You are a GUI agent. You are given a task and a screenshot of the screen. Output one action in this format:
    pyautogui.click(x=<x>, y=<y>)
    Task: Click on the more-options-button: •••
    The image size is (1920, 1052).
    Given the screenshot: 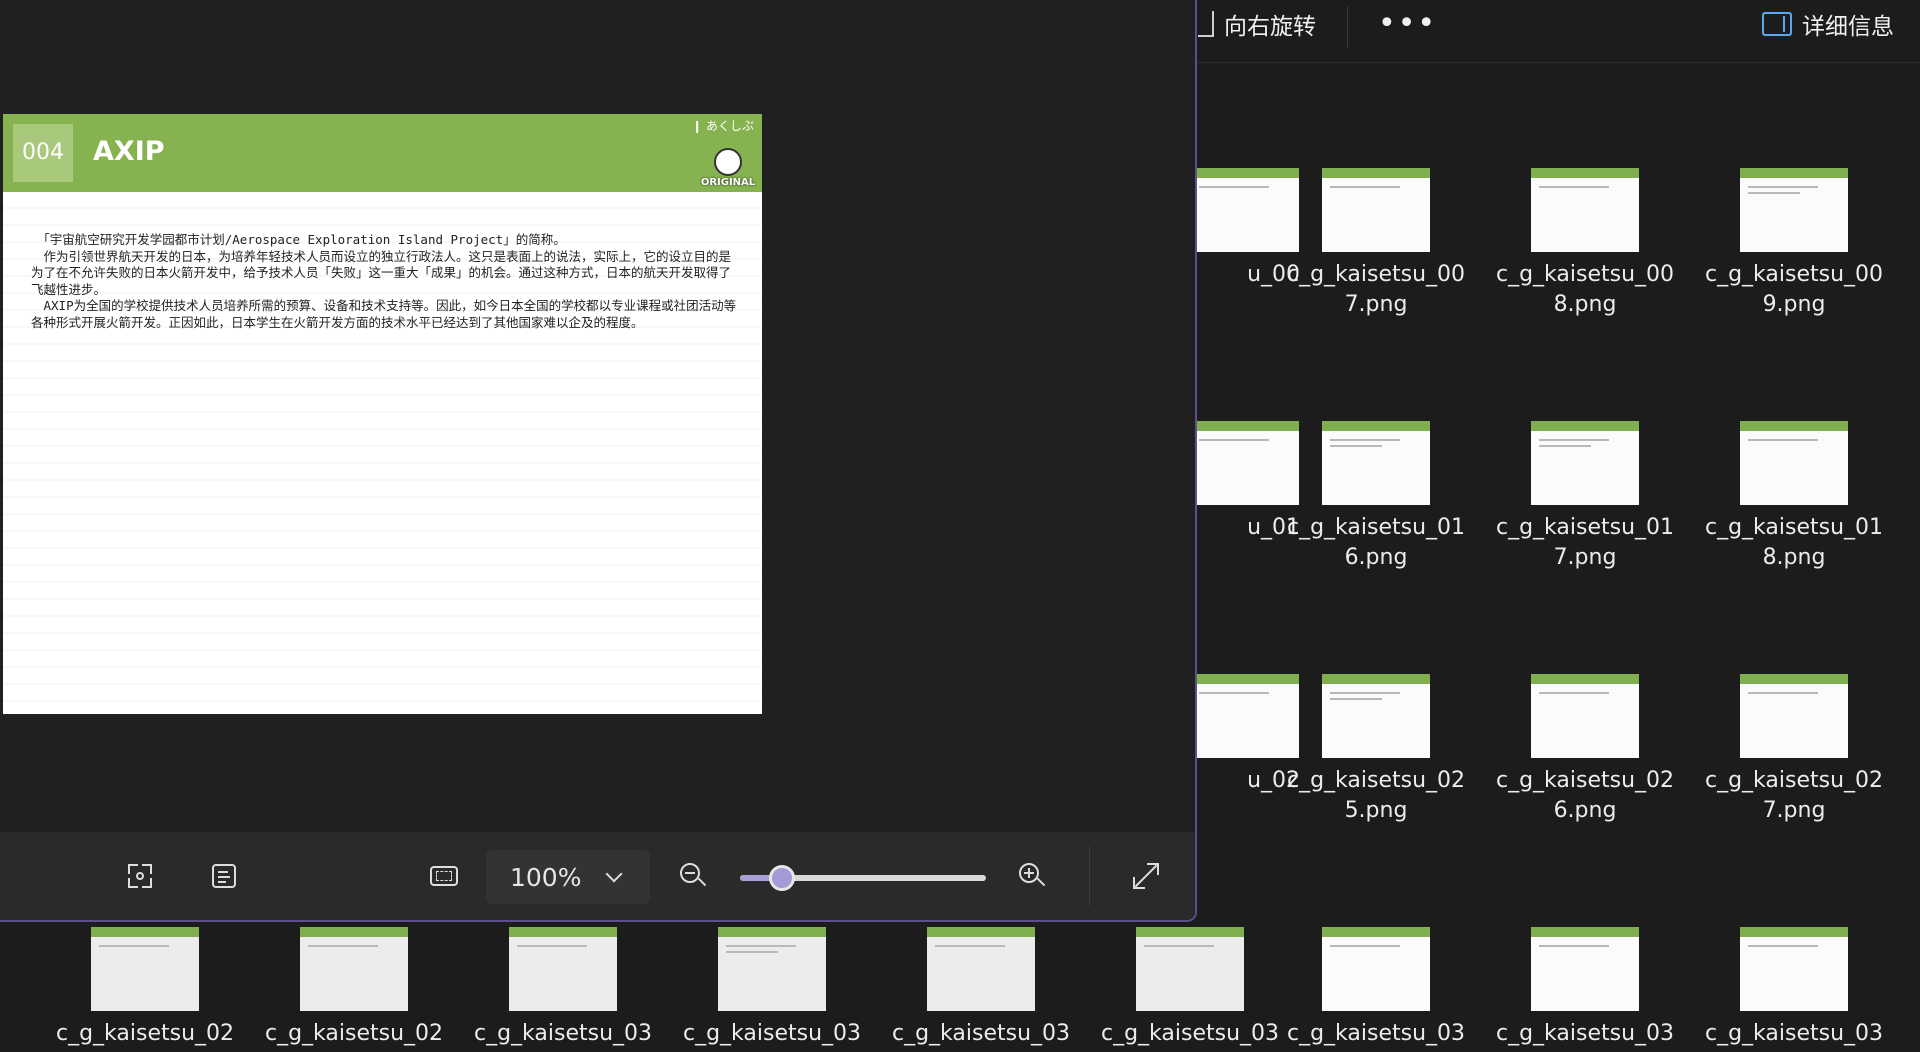 What is the action you would take?
    pyautogui.click(x=1407, y=28)
    